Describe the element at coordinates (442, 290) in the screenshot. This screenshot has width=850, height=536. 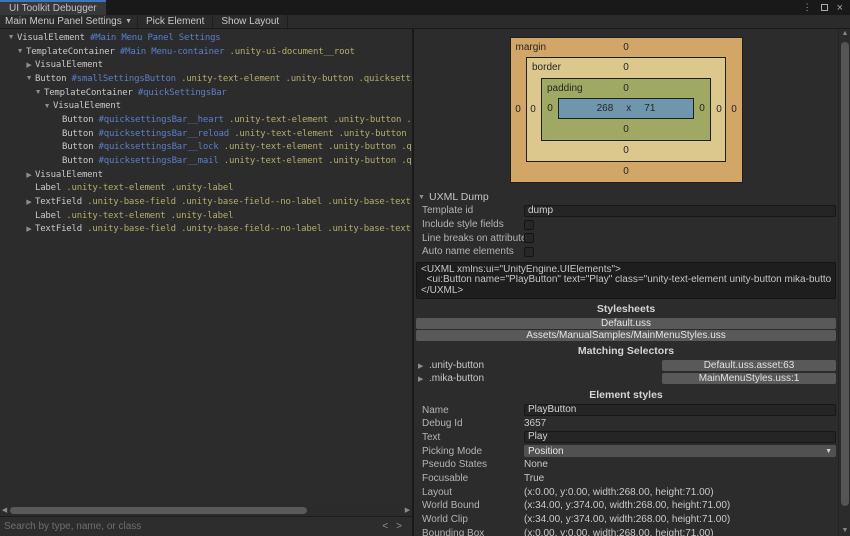
I see `uxml-code-line: </UXML>` at that location.